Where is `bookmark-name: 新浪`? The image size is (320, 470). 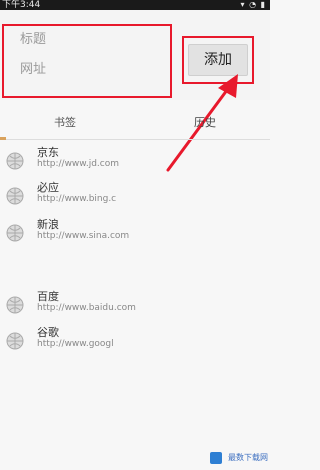 bookmark-name: 新浪 is located at coordinates (48, 224).